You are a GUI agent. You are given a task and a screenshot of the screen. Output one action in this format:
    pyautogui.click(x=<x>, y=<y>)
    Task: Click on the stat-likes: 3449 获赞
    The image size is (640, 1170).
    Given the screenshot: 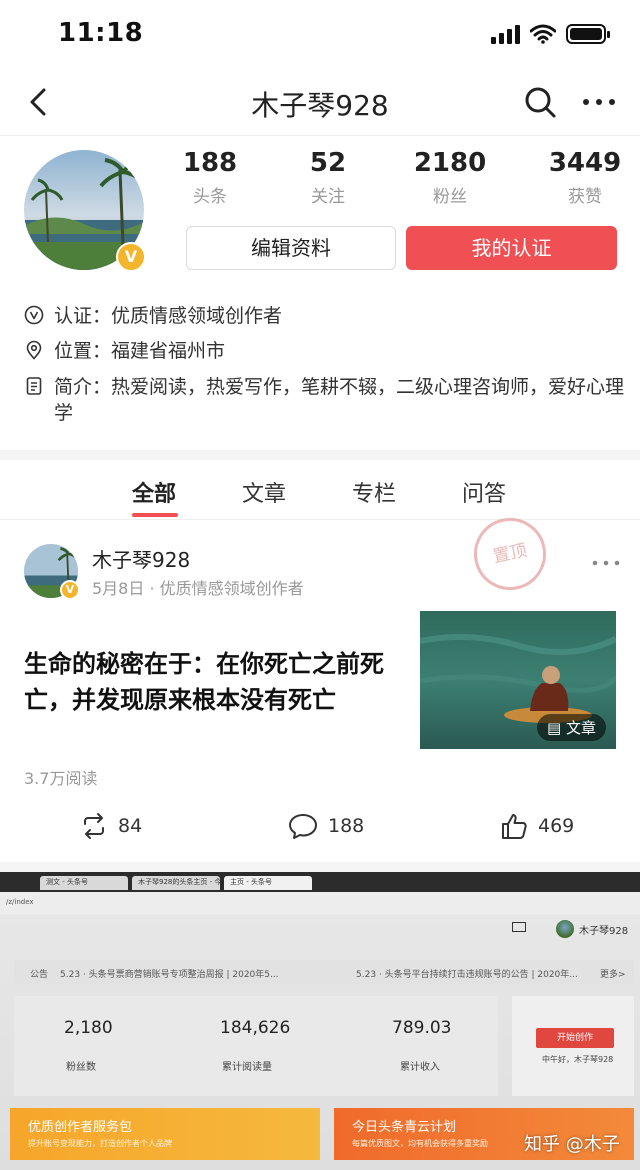 What is the action you would take?
    pyautogui.click(x=582, y=177)
    